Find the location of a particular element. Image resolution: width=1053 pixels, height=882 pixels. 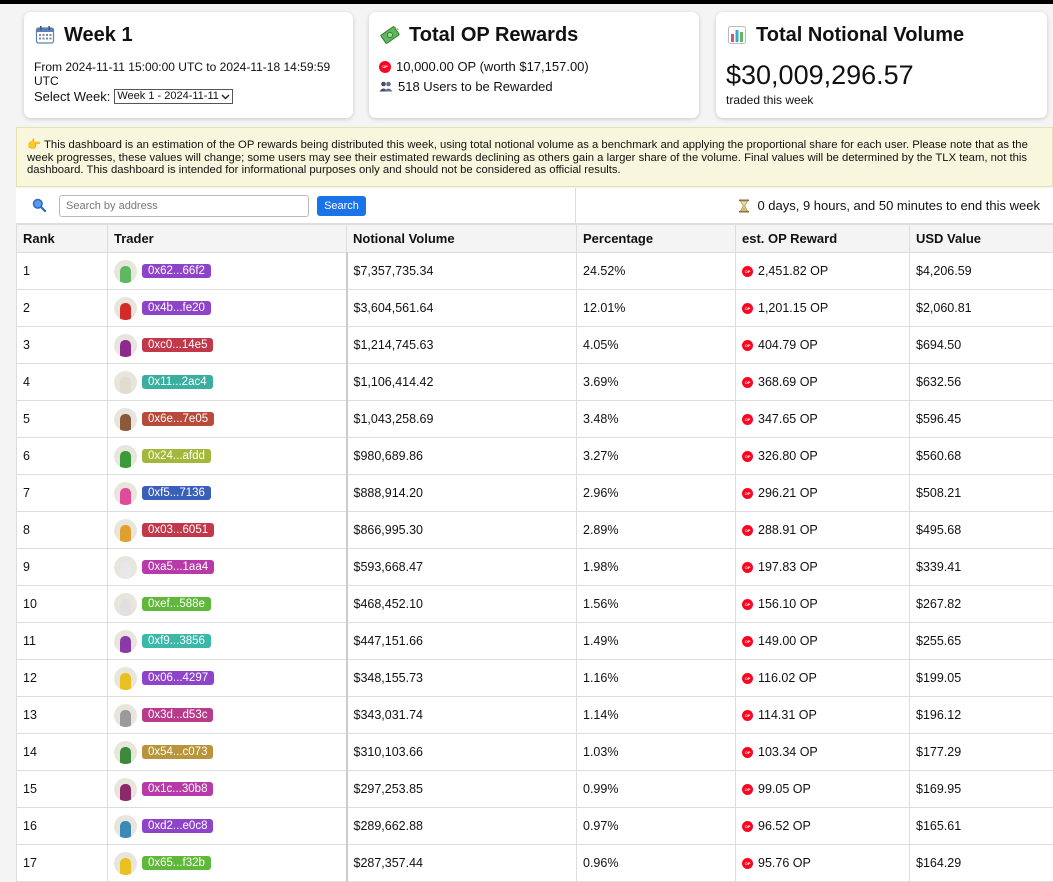

trader-cell: 0xf9...3856 is located at coordinates (227, 641).